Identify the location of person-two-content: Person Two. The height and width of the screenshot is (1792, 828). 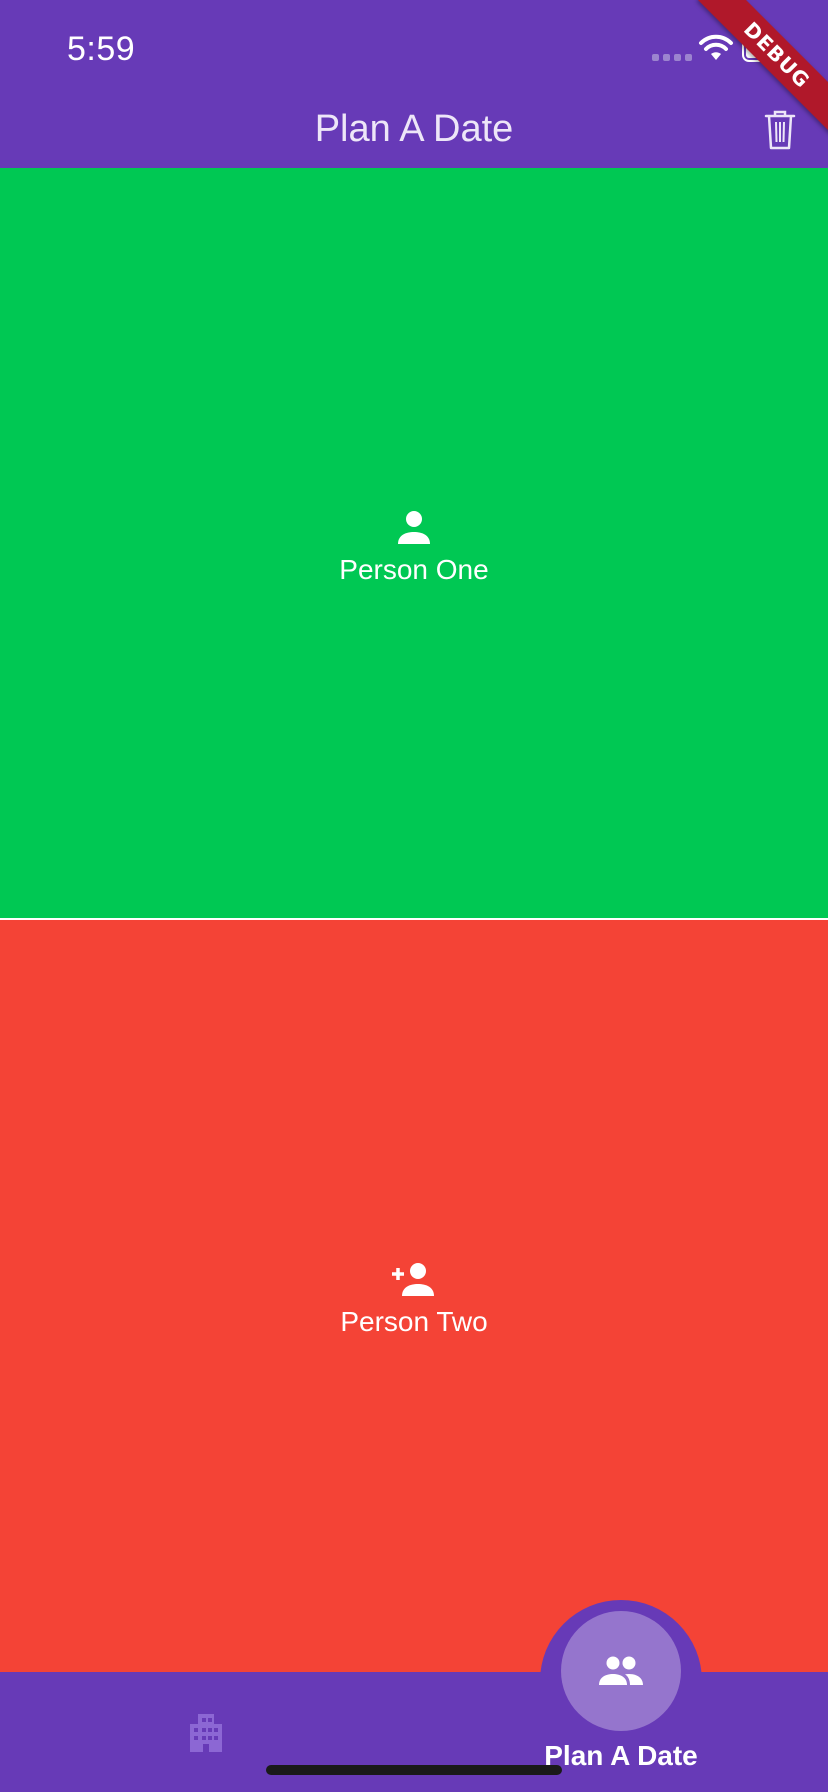
(414, 1299).